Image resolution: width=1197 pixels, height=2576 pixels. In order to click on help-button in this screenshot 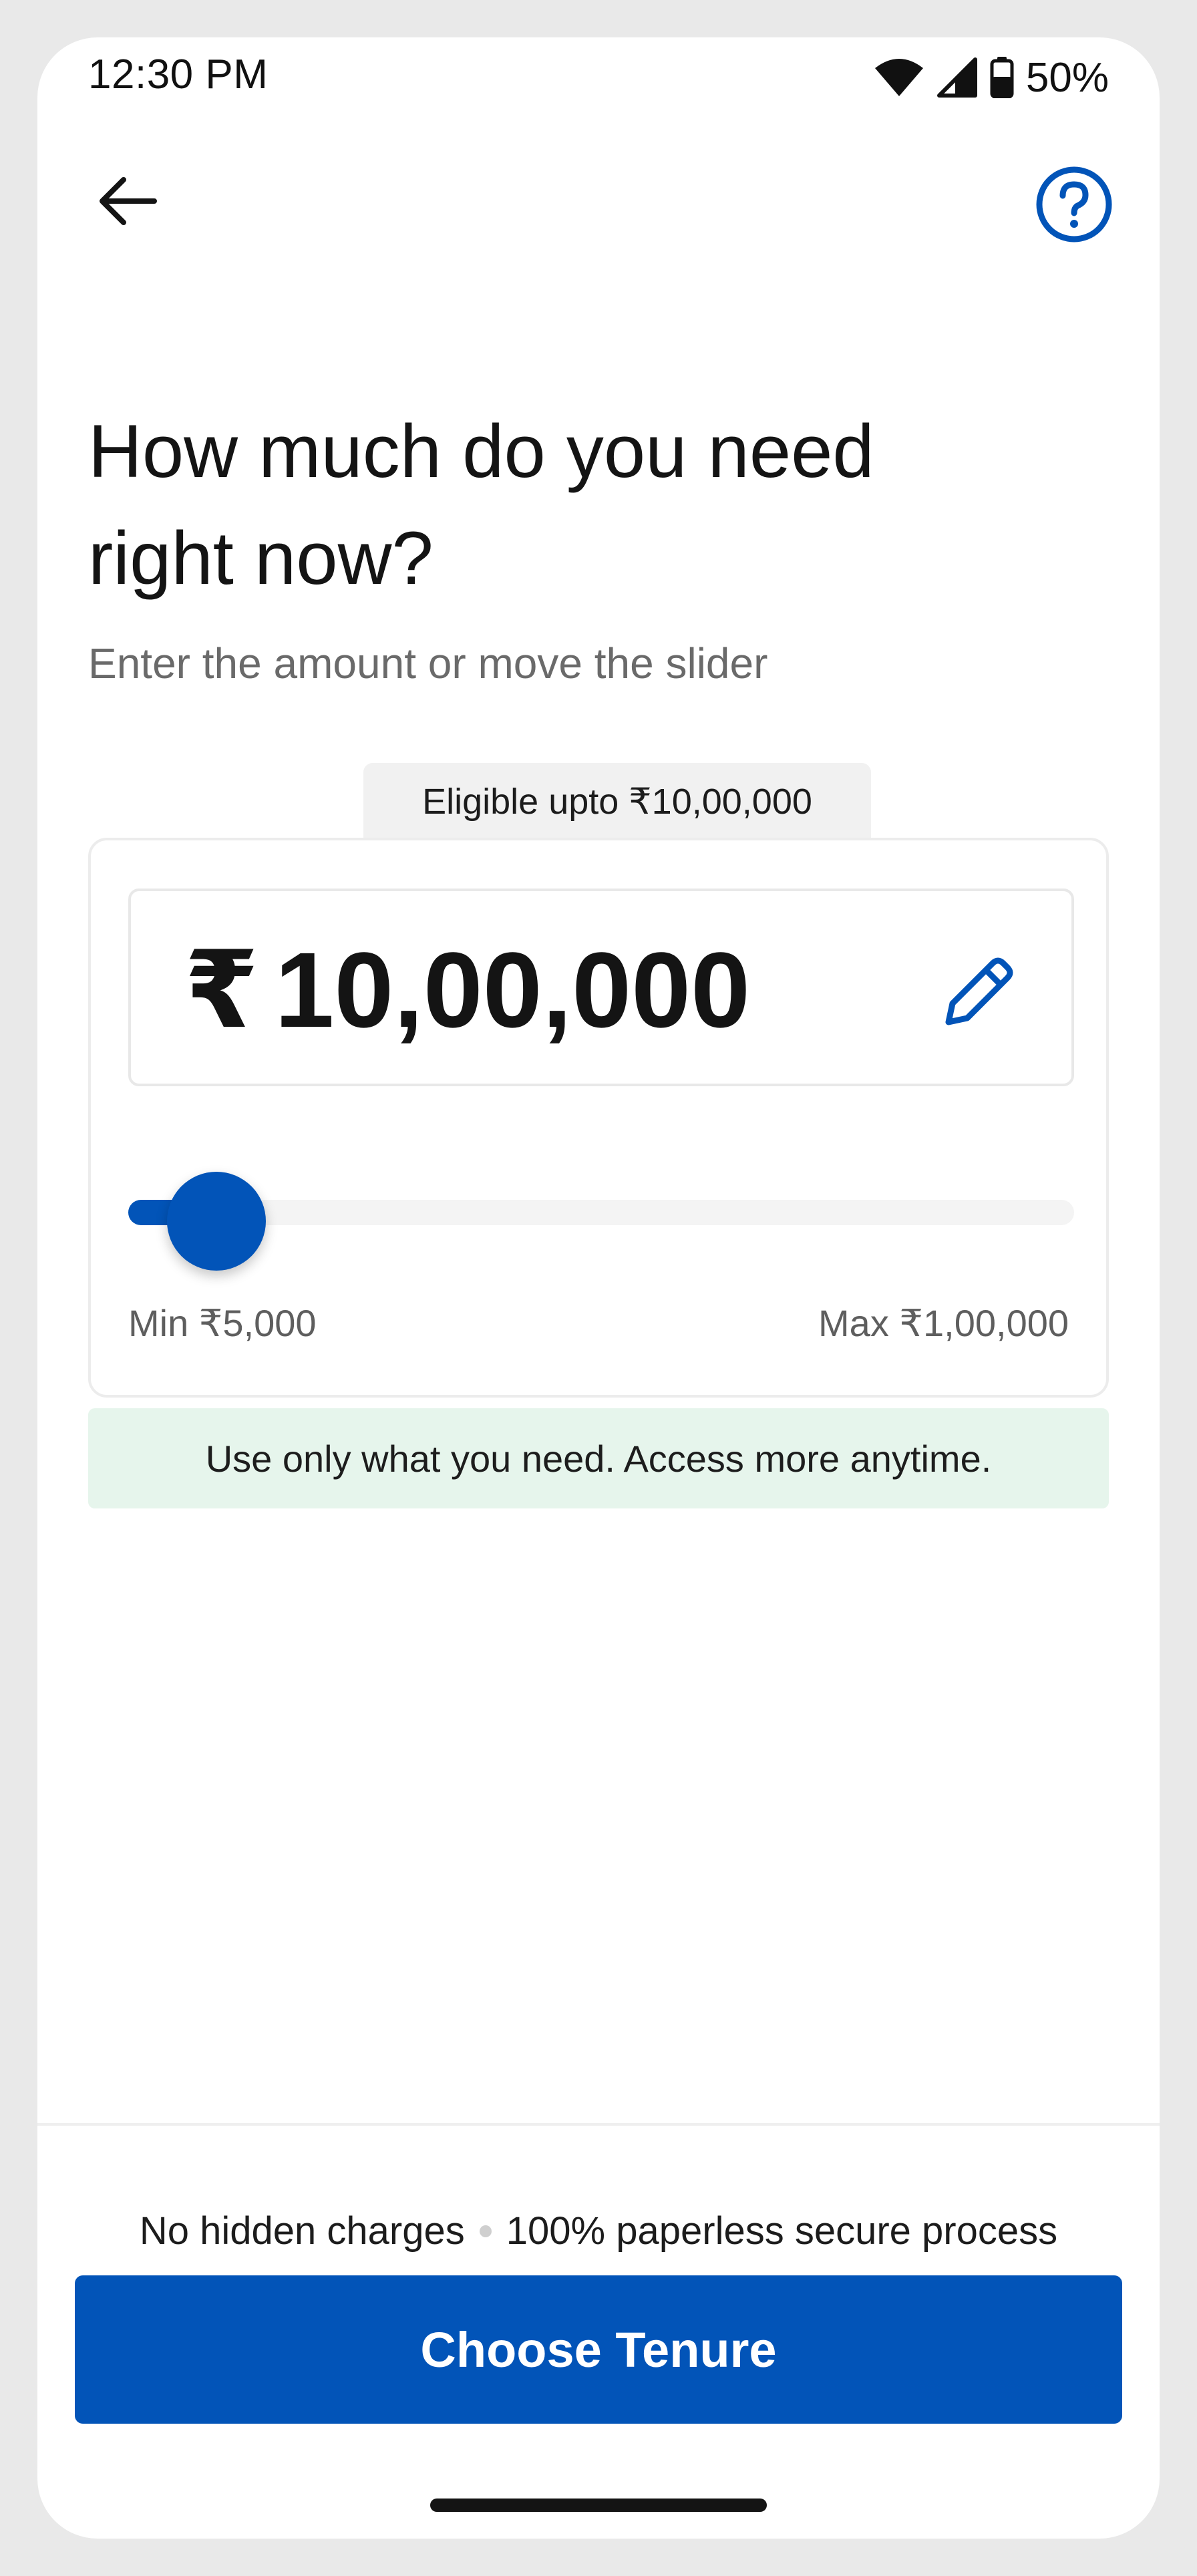, I will do `click(1074, 204)`.